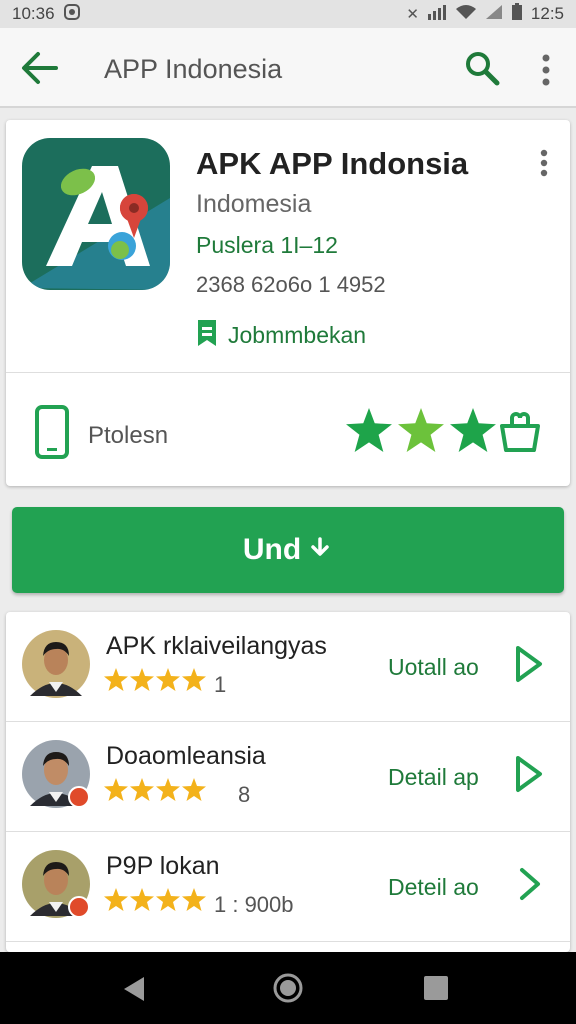 This screenshot has width=576, height=1024. What do you see at coordinates (253, 204) in the screenshot?
I see `developer-name: Indomesia` at bounding box center [253, 204].